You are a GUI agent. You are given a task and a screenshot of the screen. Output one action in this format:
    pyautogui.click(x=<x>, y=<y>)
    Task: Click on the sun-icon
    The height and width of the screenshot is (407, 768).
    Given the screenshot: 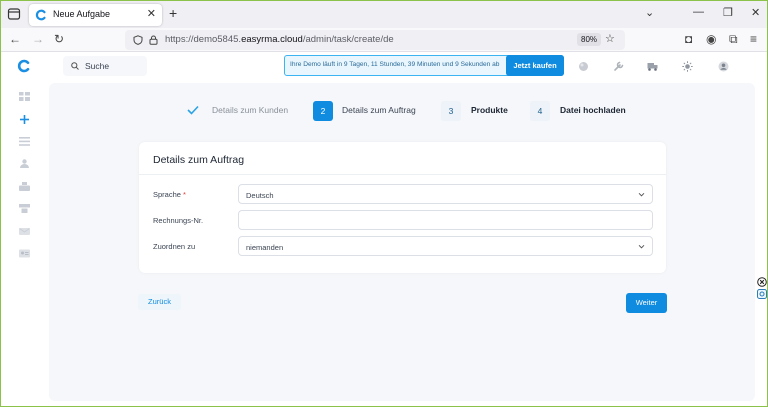 What is the action you would take?
    pyautogui.click(x=687, y=66)
    